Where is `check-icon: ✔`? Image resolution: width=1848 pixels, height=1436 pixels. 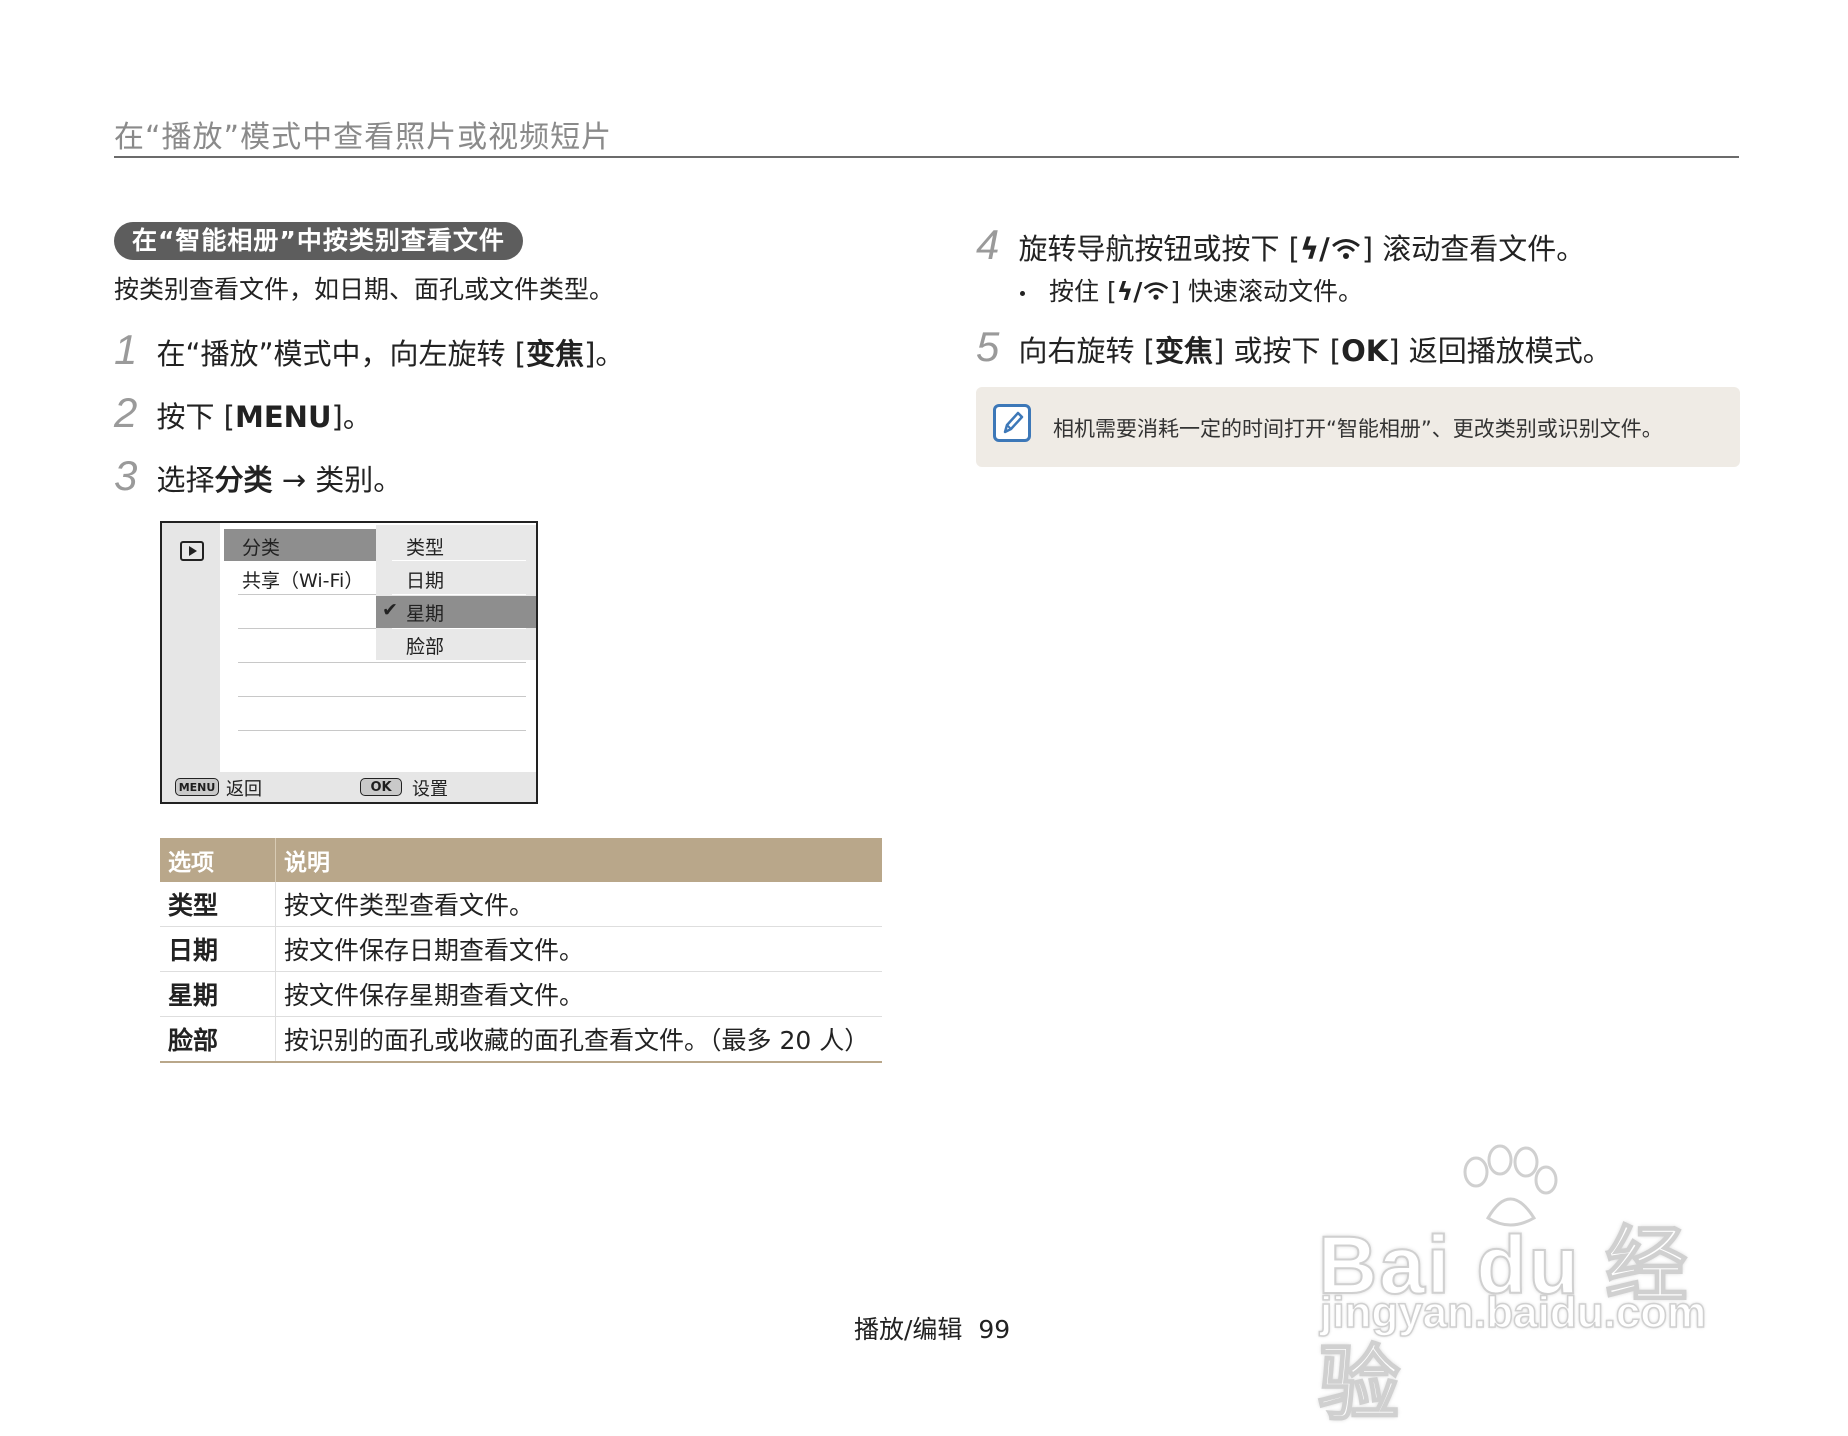
check-icon: ✔ is located at coordinates (390, 610).